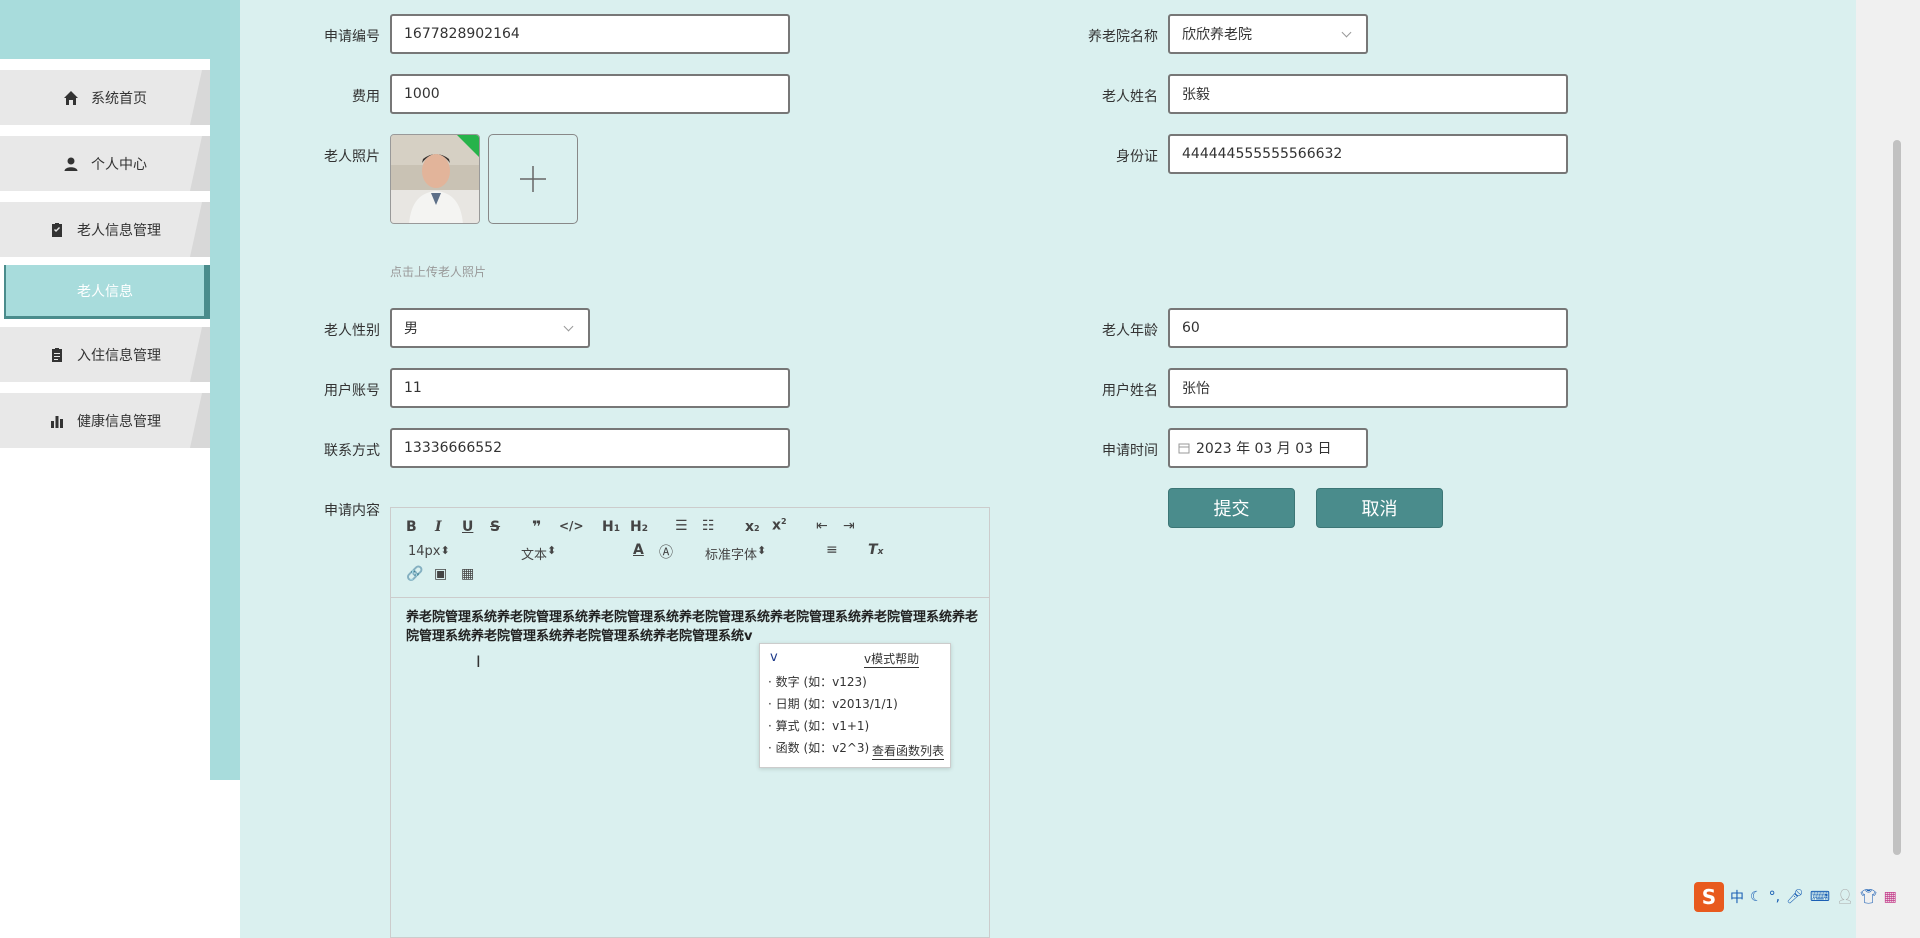  Describe the element at coordinates (1264, 449) in the screenshot. I see `apply-time-value: 2023 年 03 月 03 日` at that location.